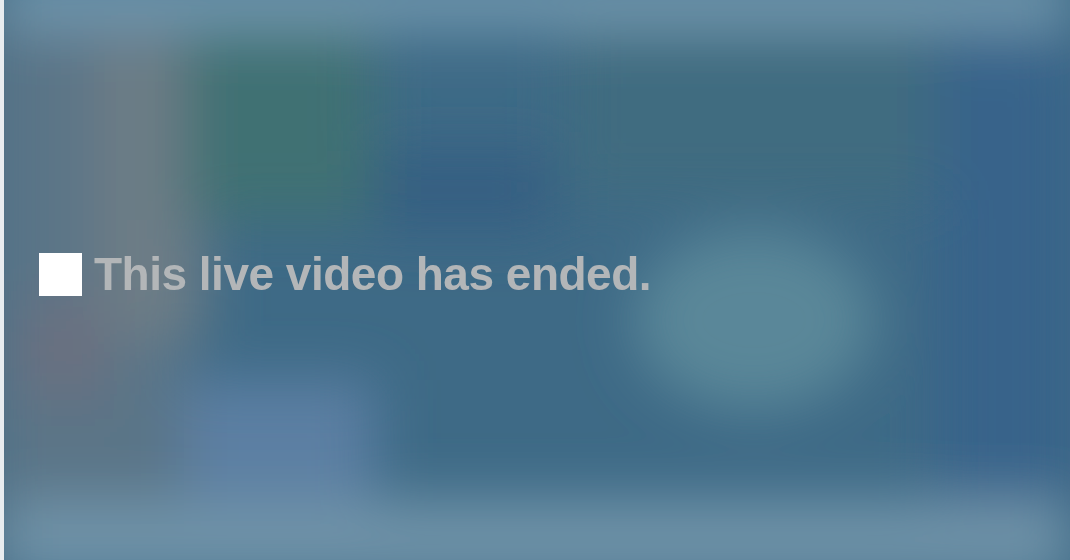 This screenshot has height=560, width=1070. What do you see at coordinates (60, 274) in the screenshot?
I see `stop-icon` at bounding box center [60, 274].